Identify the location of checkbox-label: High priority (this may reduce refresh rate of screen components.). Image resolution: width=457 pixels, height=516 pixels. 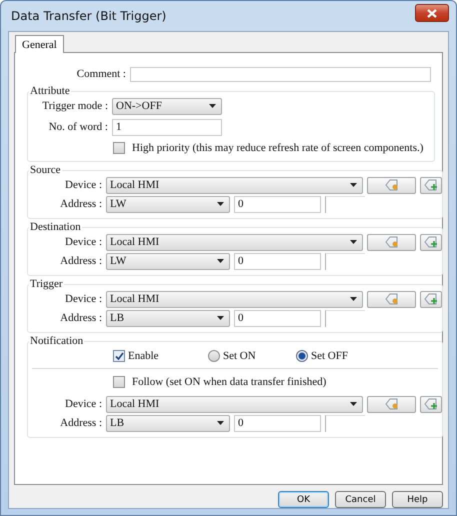
(278, 148).